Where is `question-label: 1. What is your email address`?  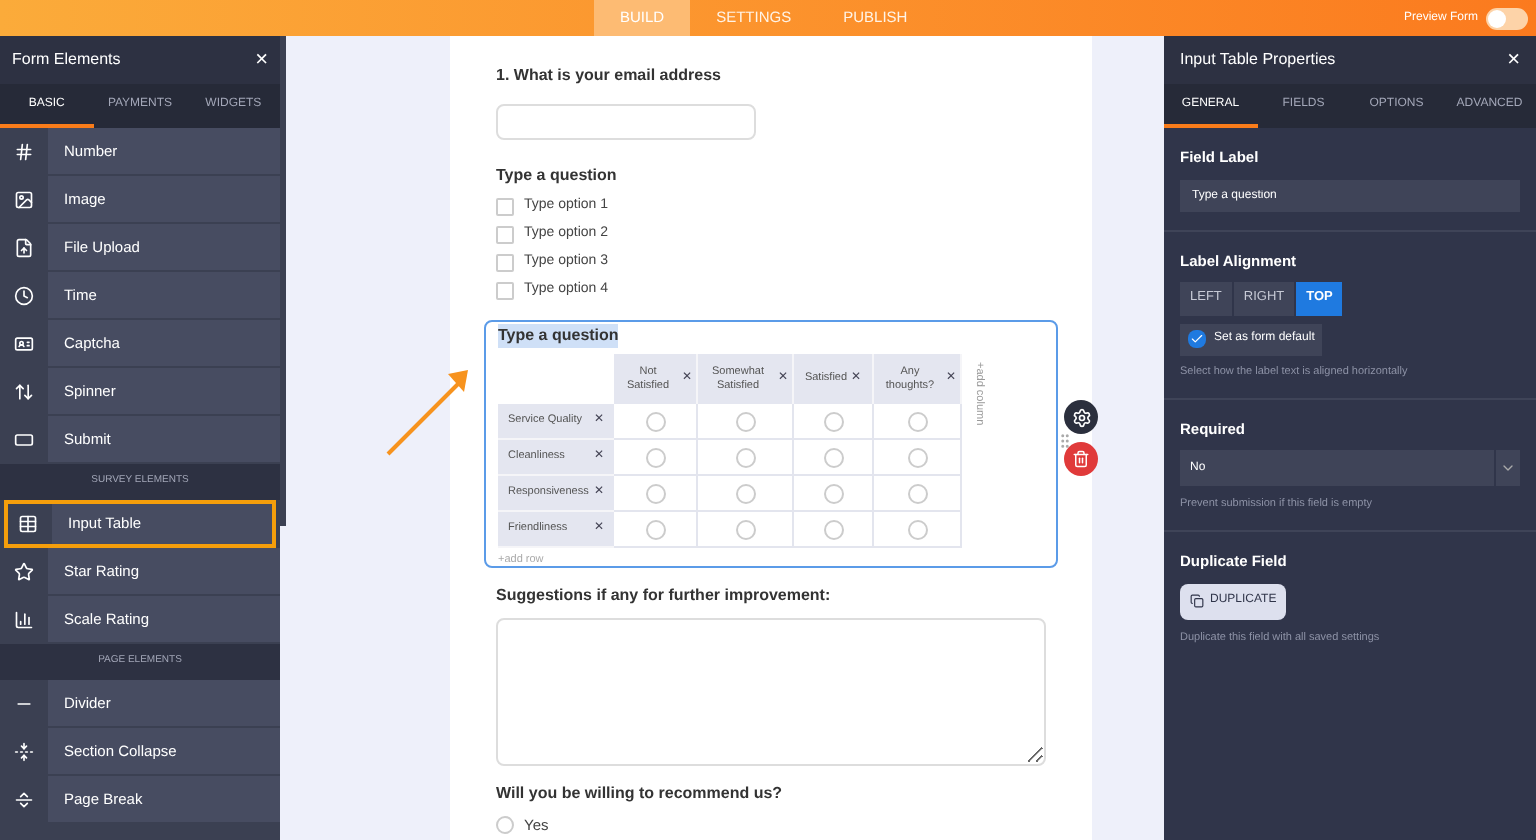 question-label: 1. What is your email address is located at coordinates (609, 76).